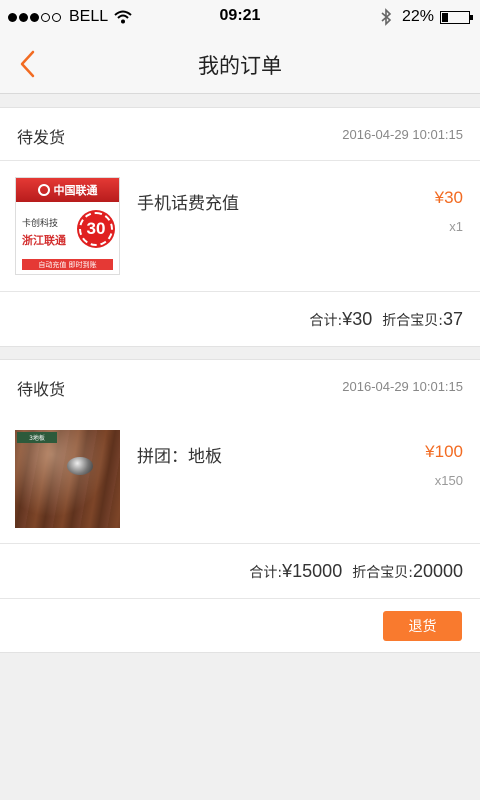 The width and height of the screenshot is (480, 800). I want to click on unicom-brand: 中国联通, so click(75, 190).